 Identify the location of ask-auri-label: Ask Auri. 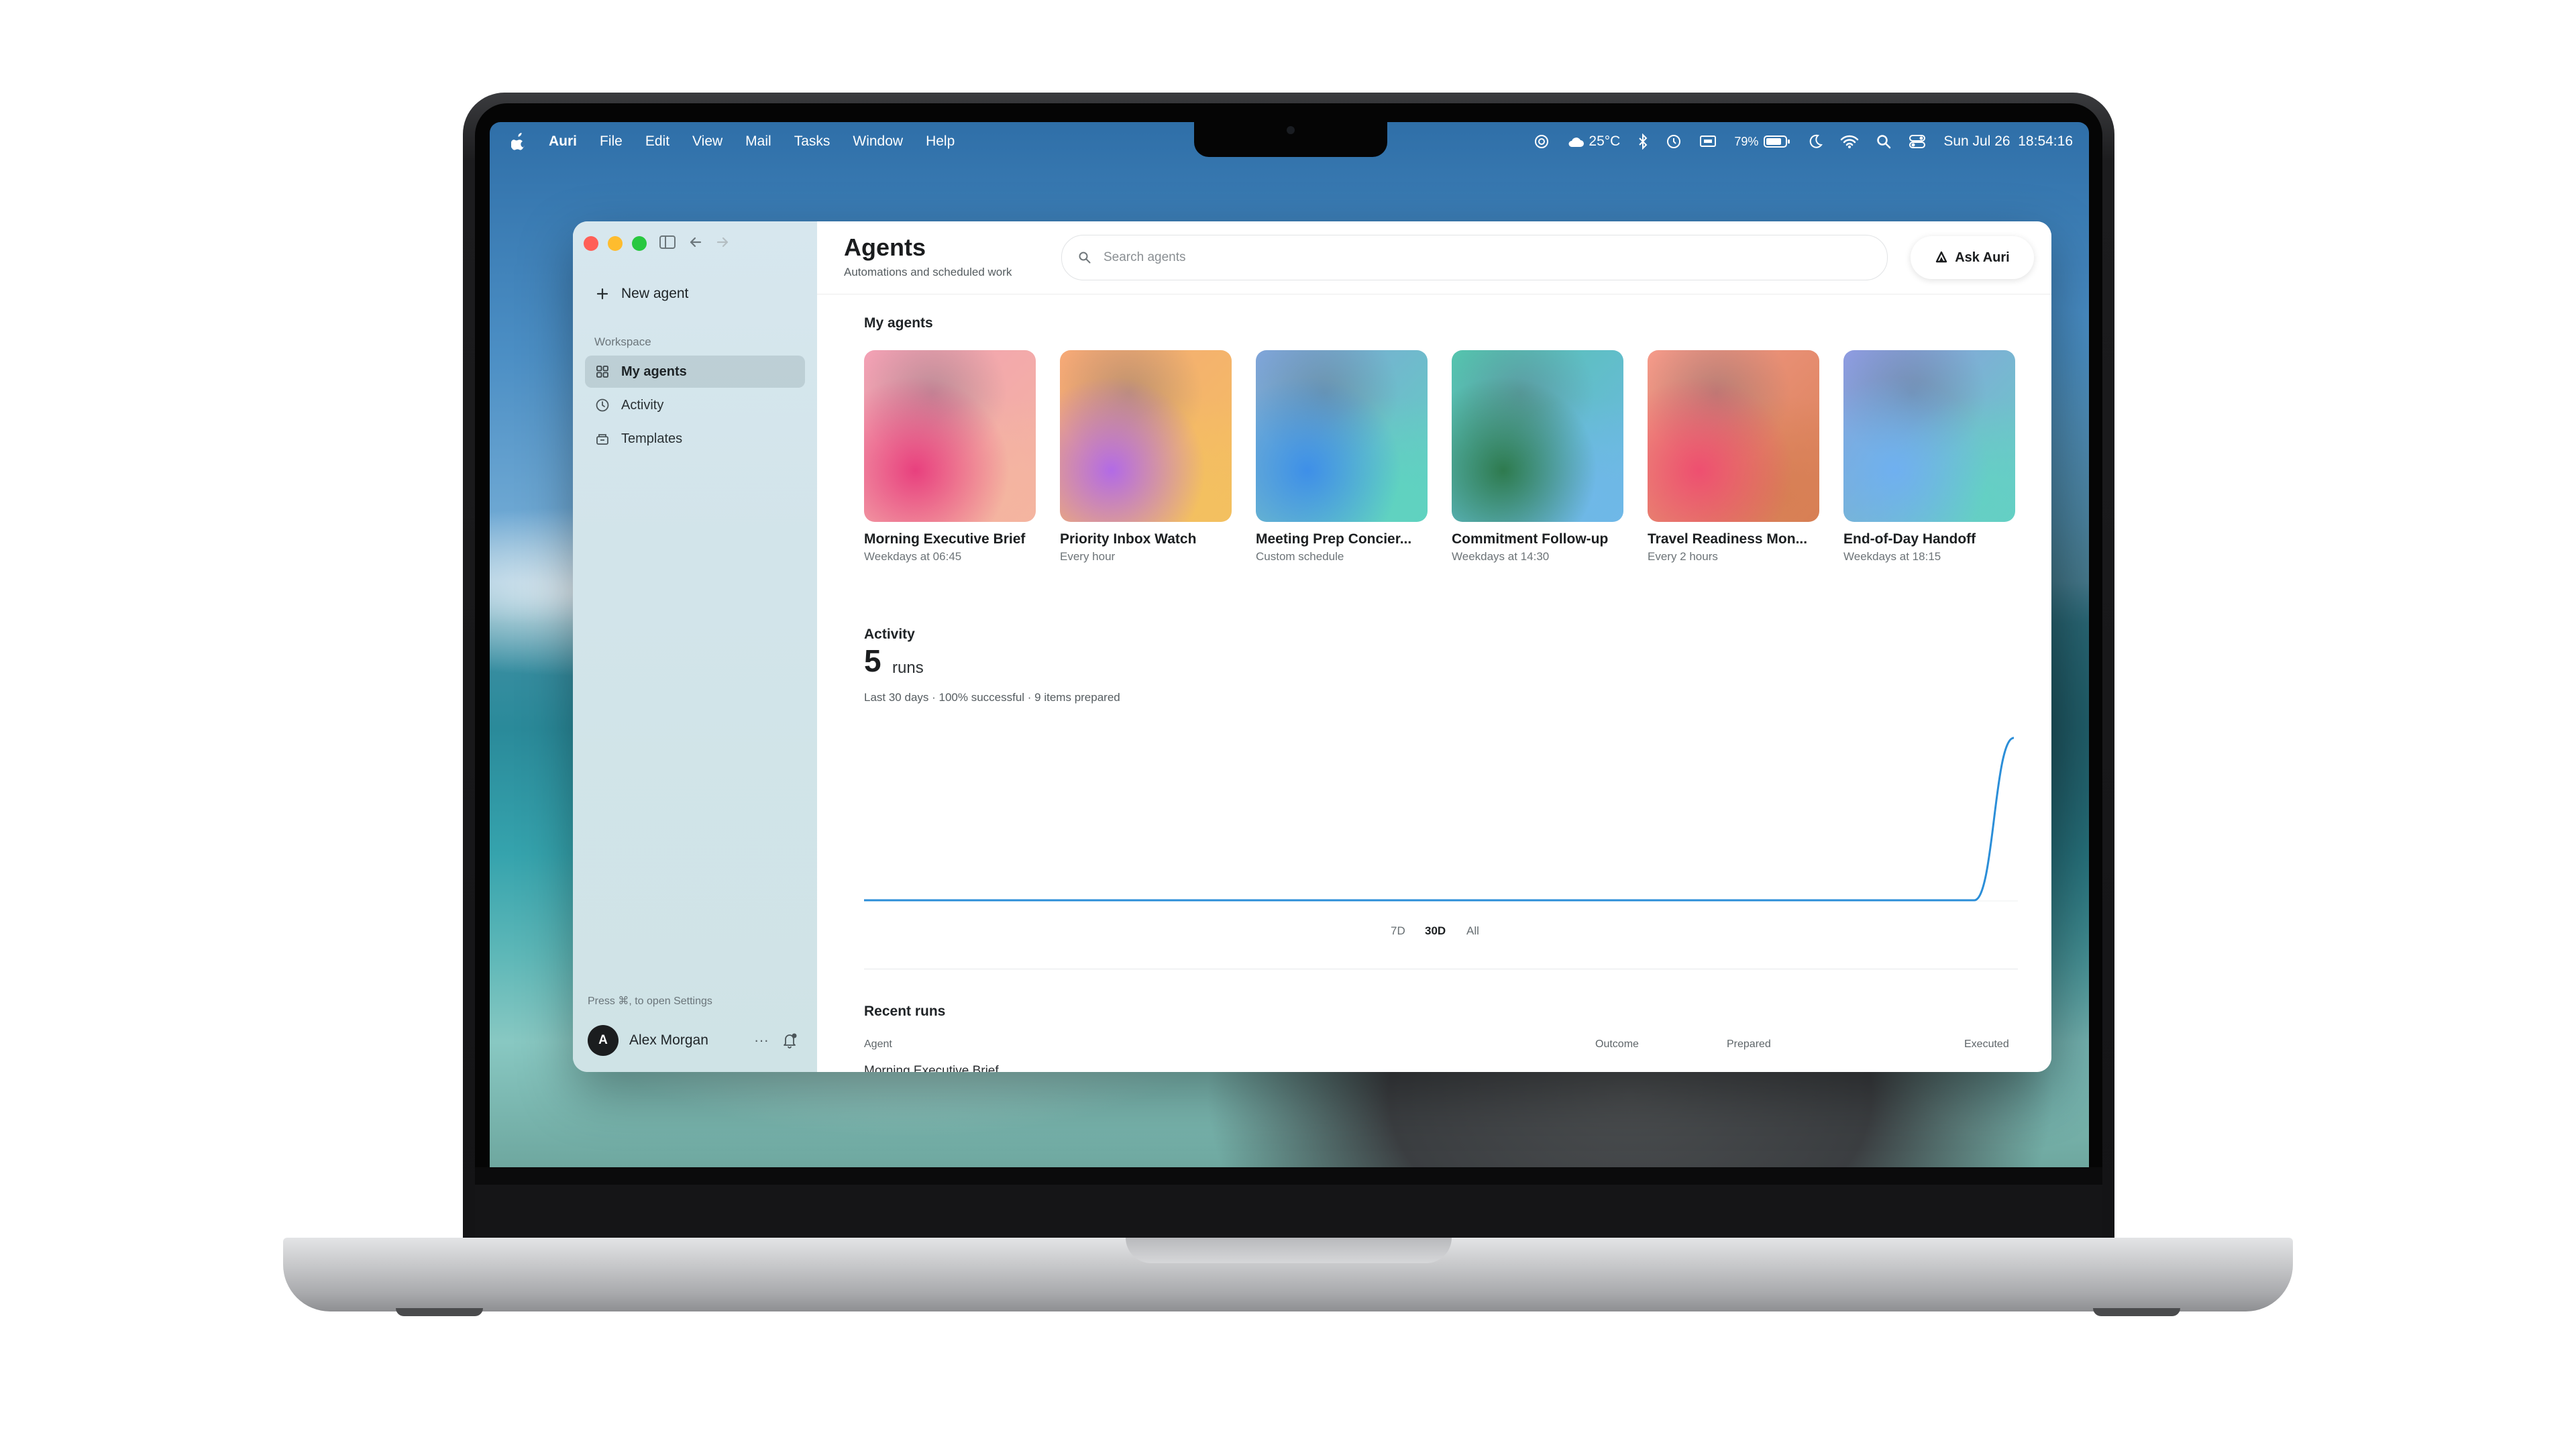
(1982, 257).